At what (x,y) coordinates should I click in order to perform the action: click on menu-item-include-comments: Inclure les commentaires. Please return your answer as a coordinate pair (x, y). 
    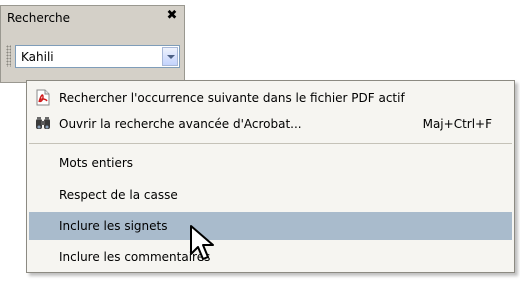
    Looking at the image, I should click on (270, 256).